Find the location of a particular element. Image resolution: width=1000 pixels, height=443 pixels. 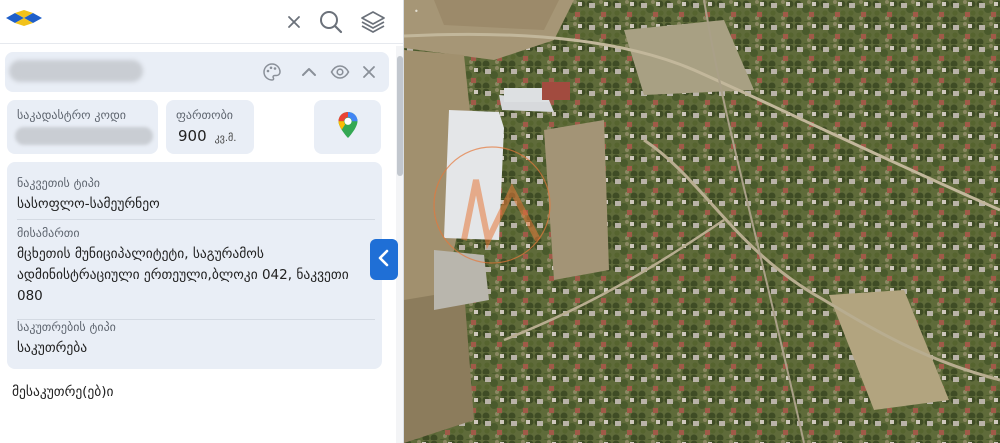

area-value-wrap: 900 კვ.მ. is located at coordinates (207, 136).